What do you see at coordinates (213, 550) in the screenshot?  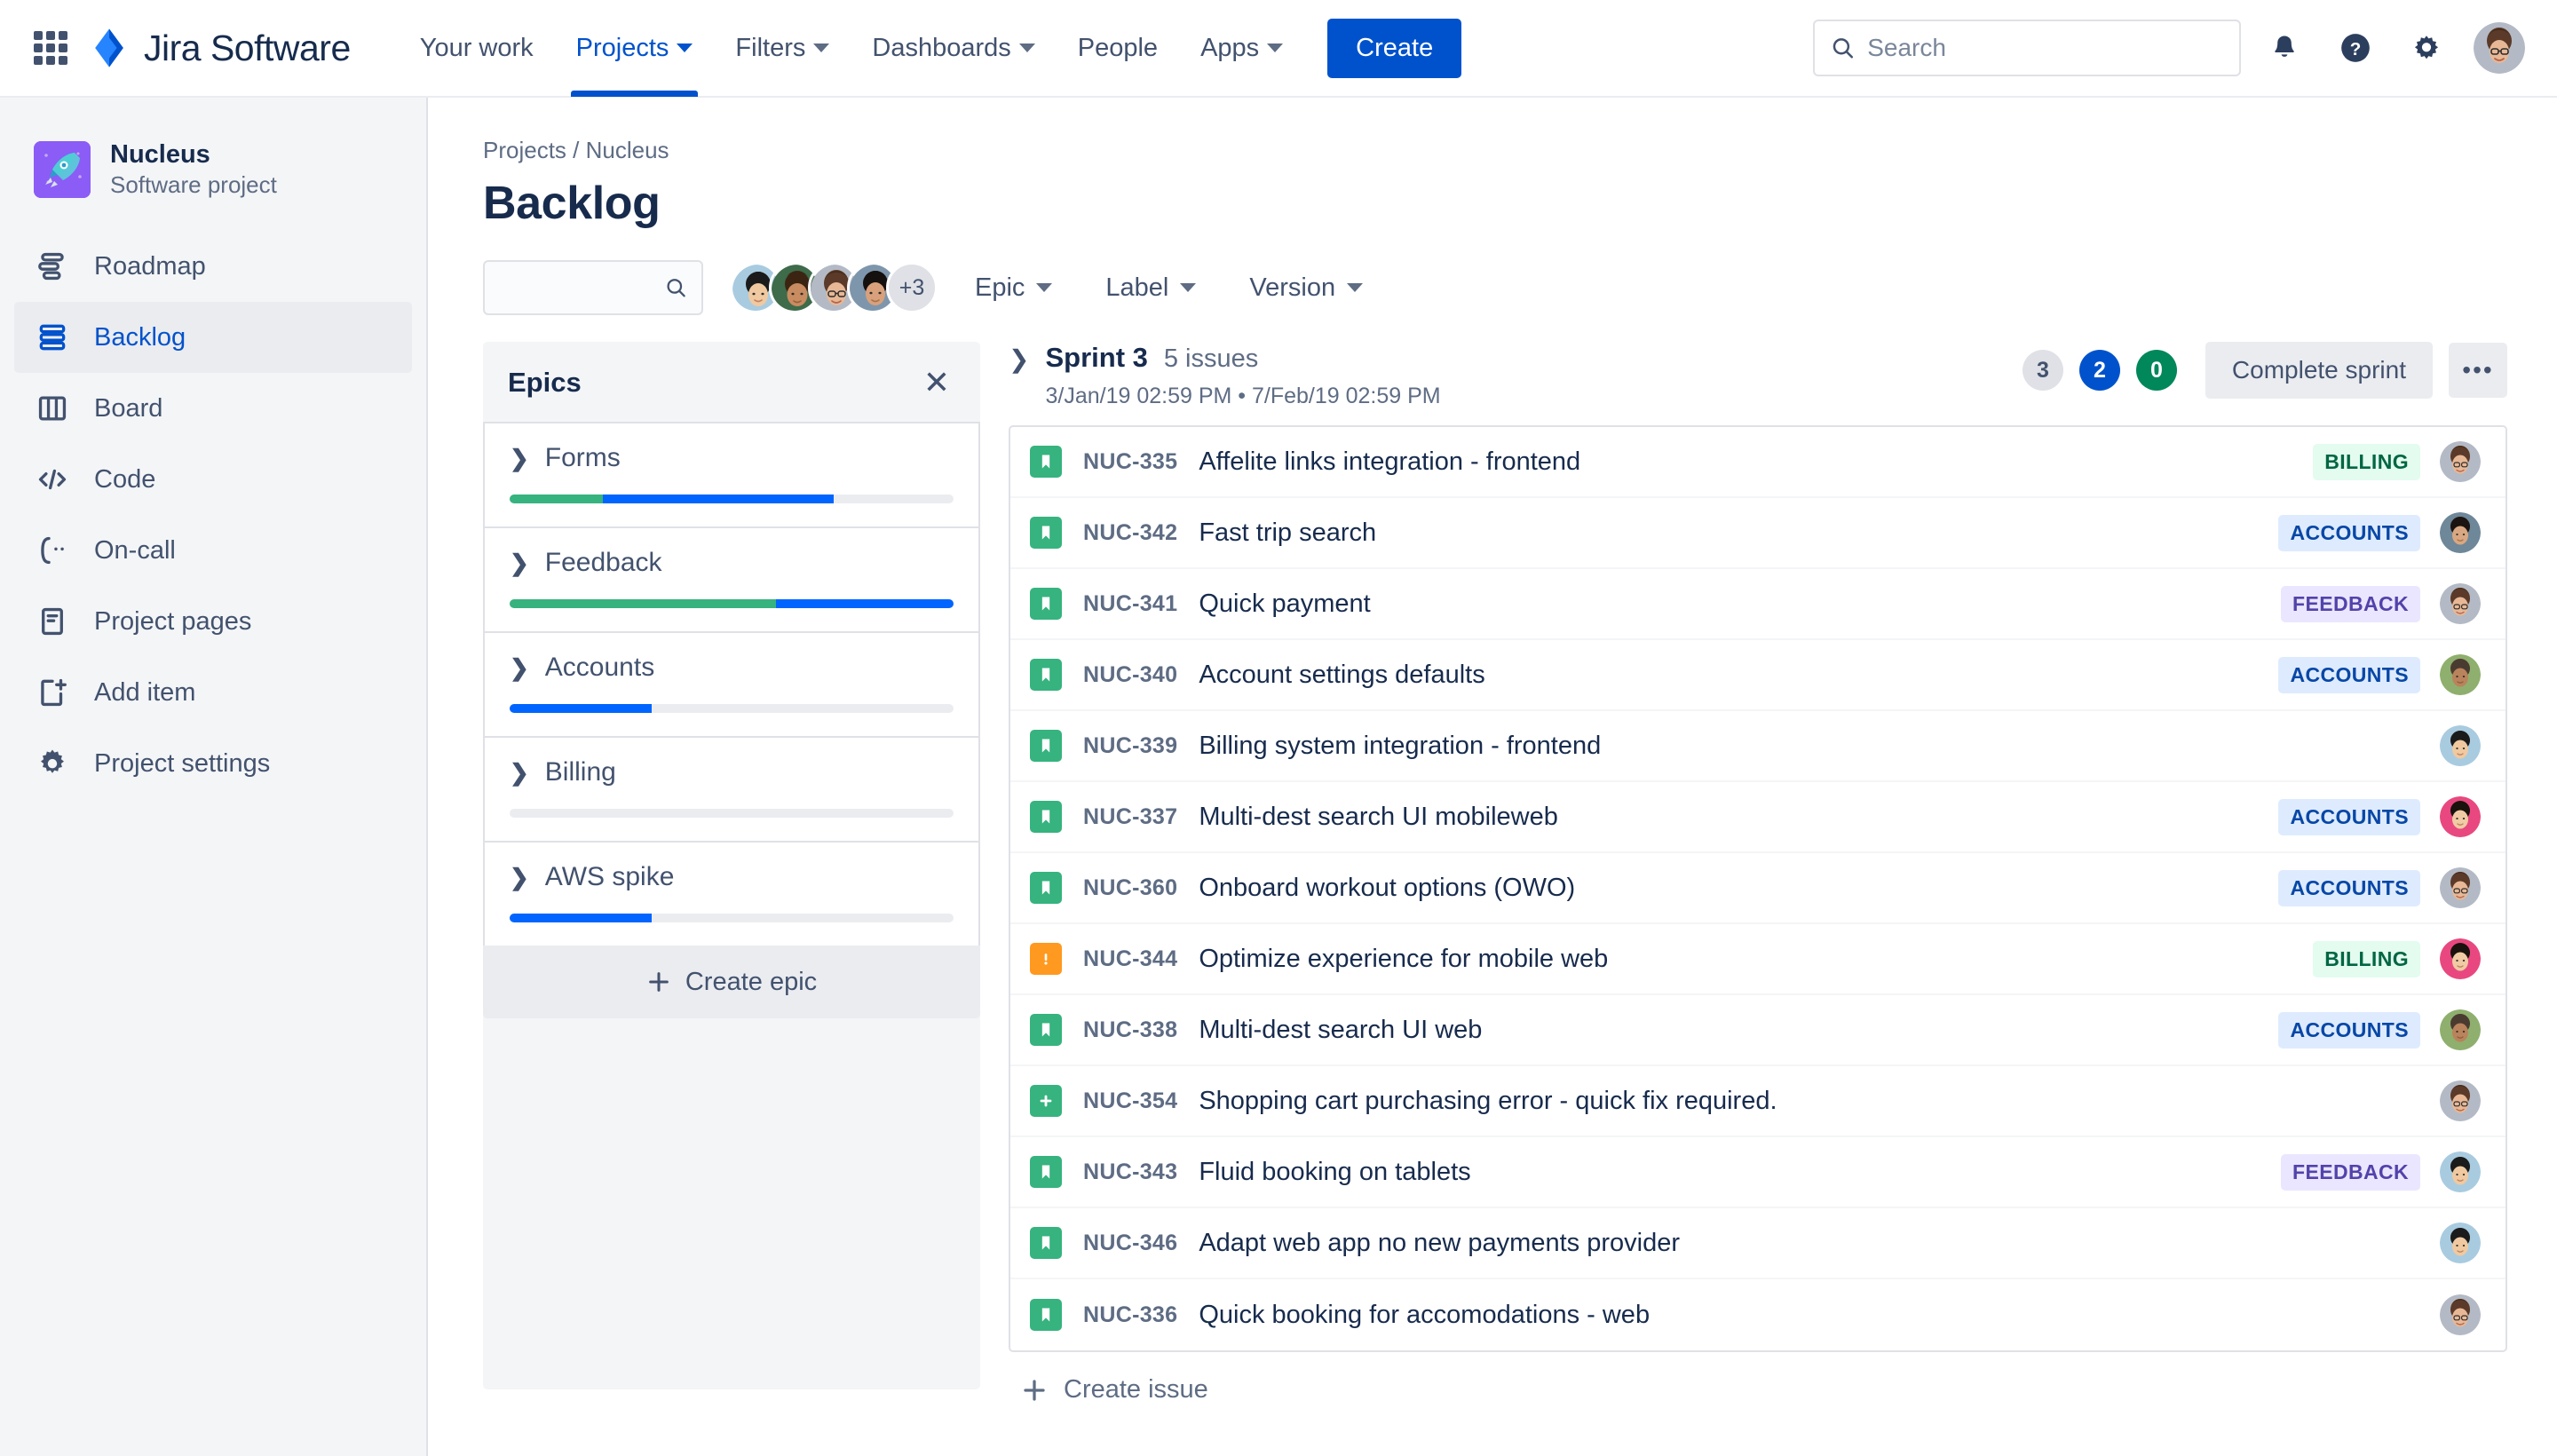 I see `sidebar-item-on-call: On-call` at bounding box center [213, 550].